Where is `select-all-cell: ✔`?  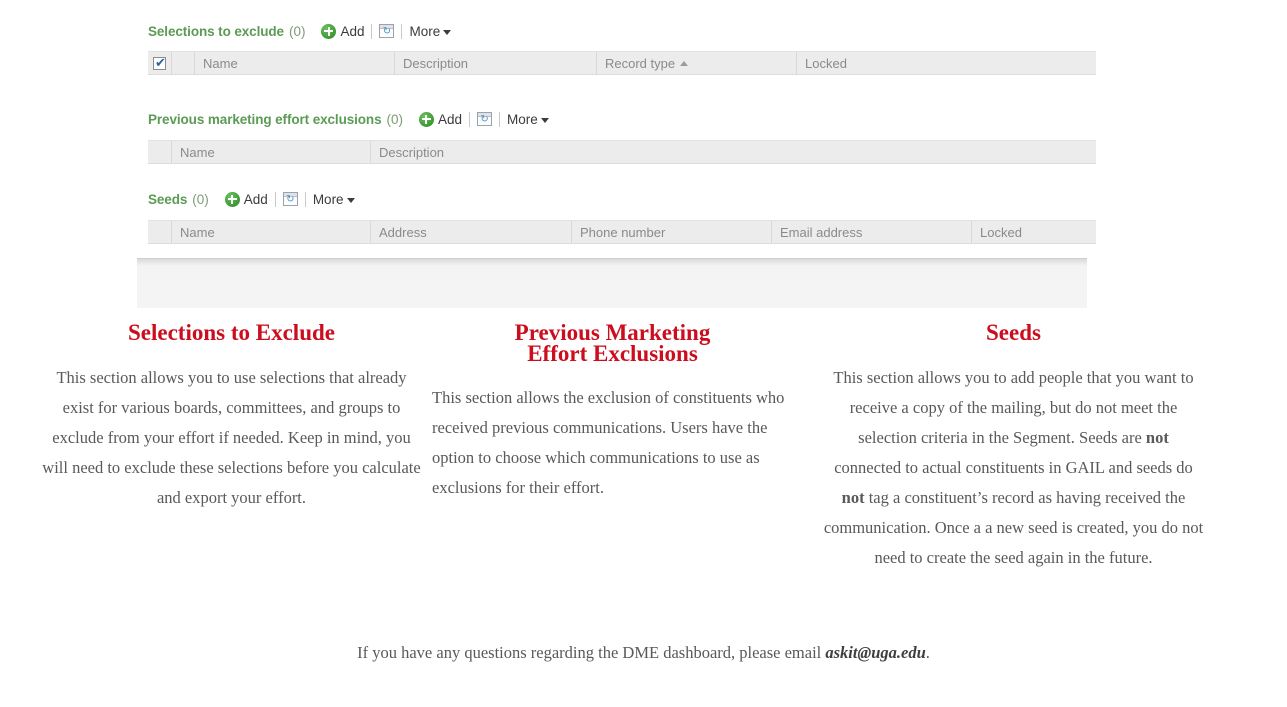
select-all-cell: ✔ is located at coordinates (160, 63).